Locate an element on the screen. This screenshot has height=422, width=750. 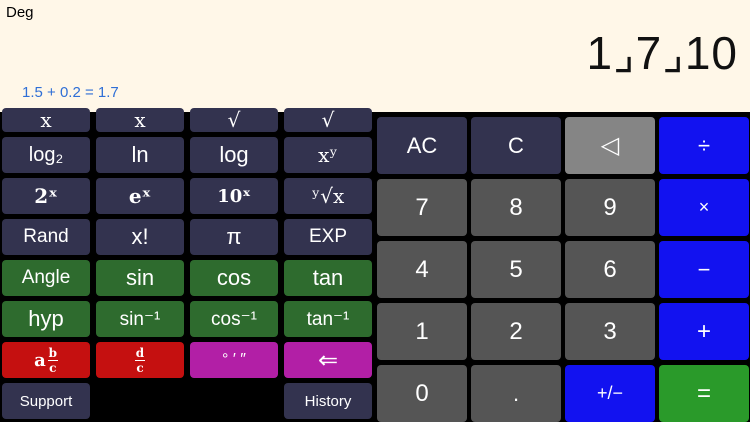
all-clear-label: AC is located at coordinates (422, 145).